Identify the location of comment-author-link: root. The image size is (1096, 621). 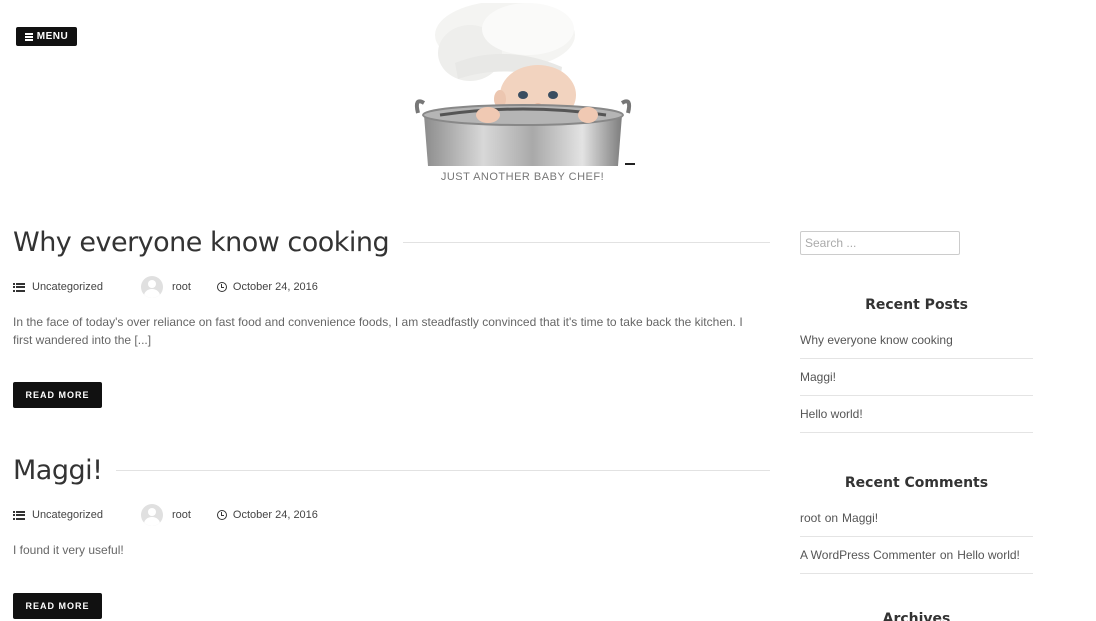
(810, 518).